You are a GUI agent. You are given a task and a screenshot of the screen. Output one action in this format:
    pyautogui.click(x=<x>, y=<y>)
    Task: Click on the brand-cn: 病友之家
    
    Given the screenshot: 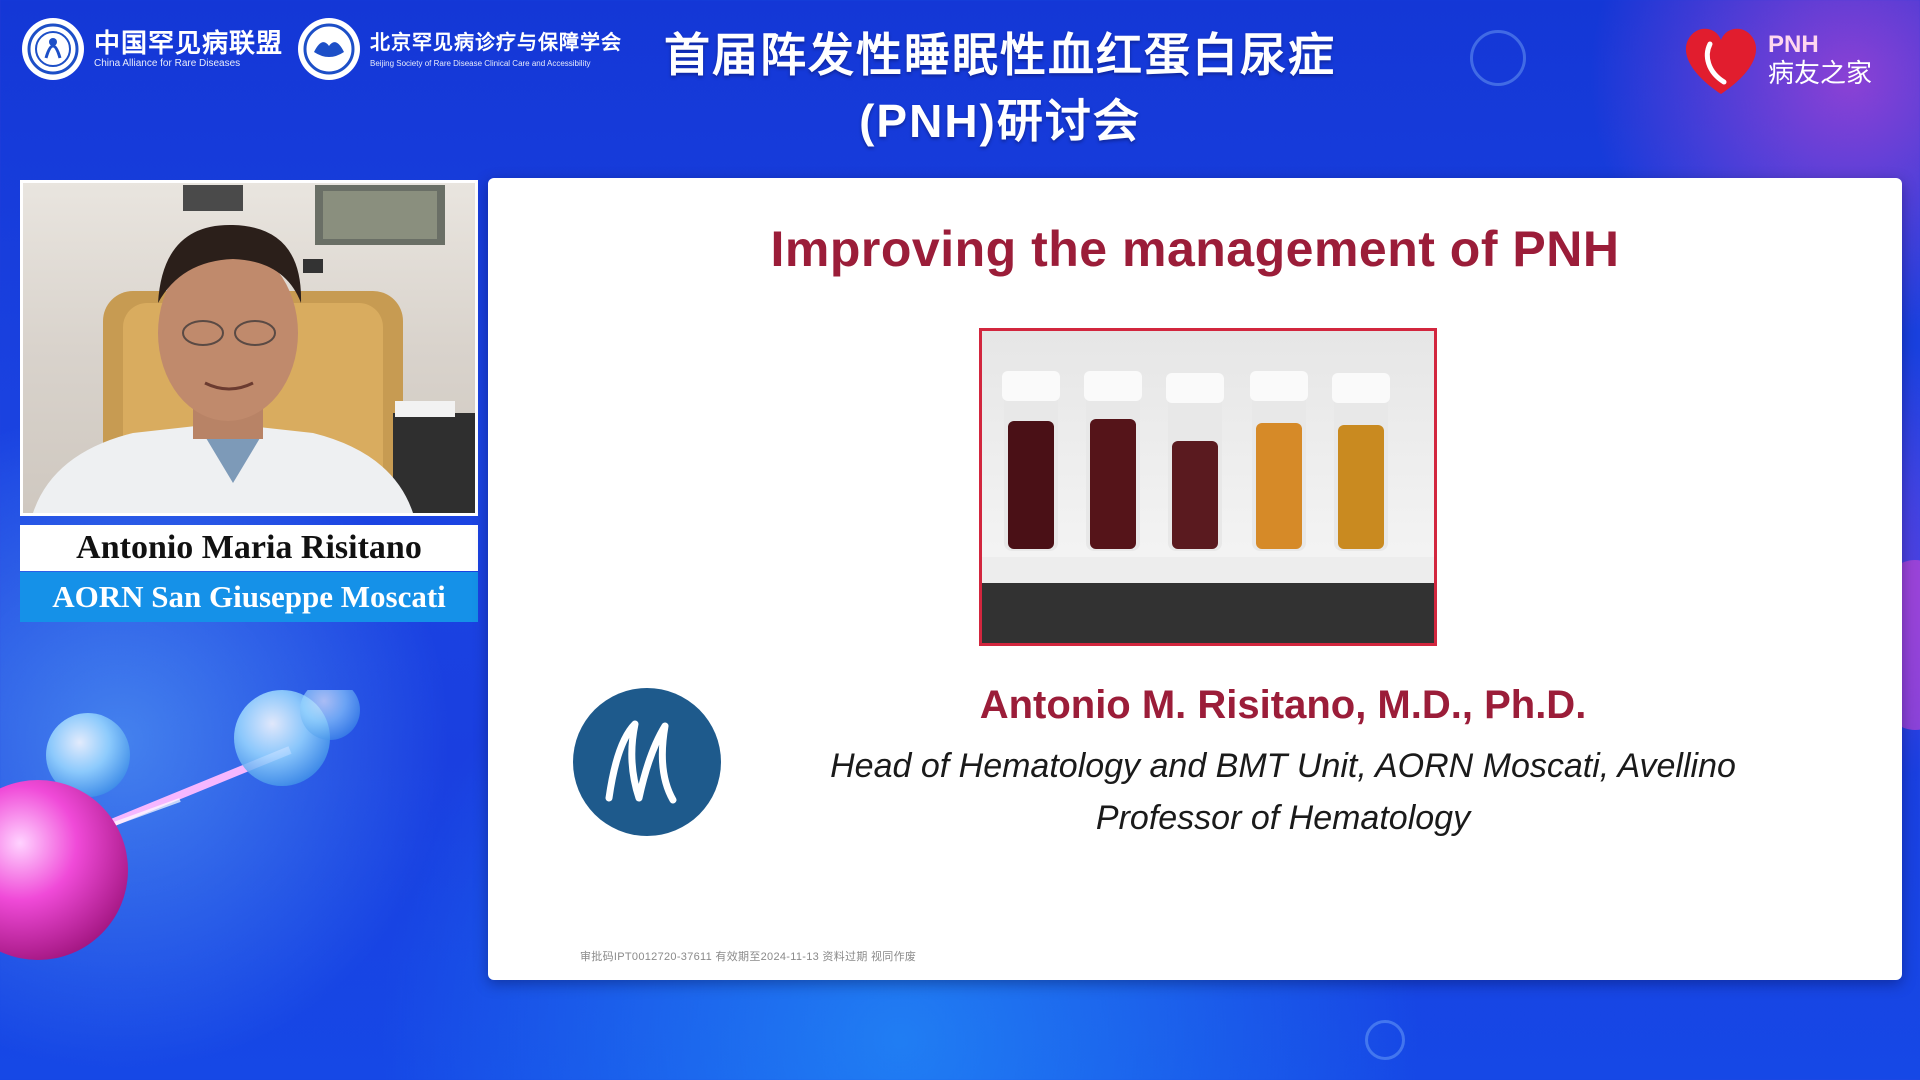 What is the action you would take?
    pyautogui.click(x=1819, y=73)
    